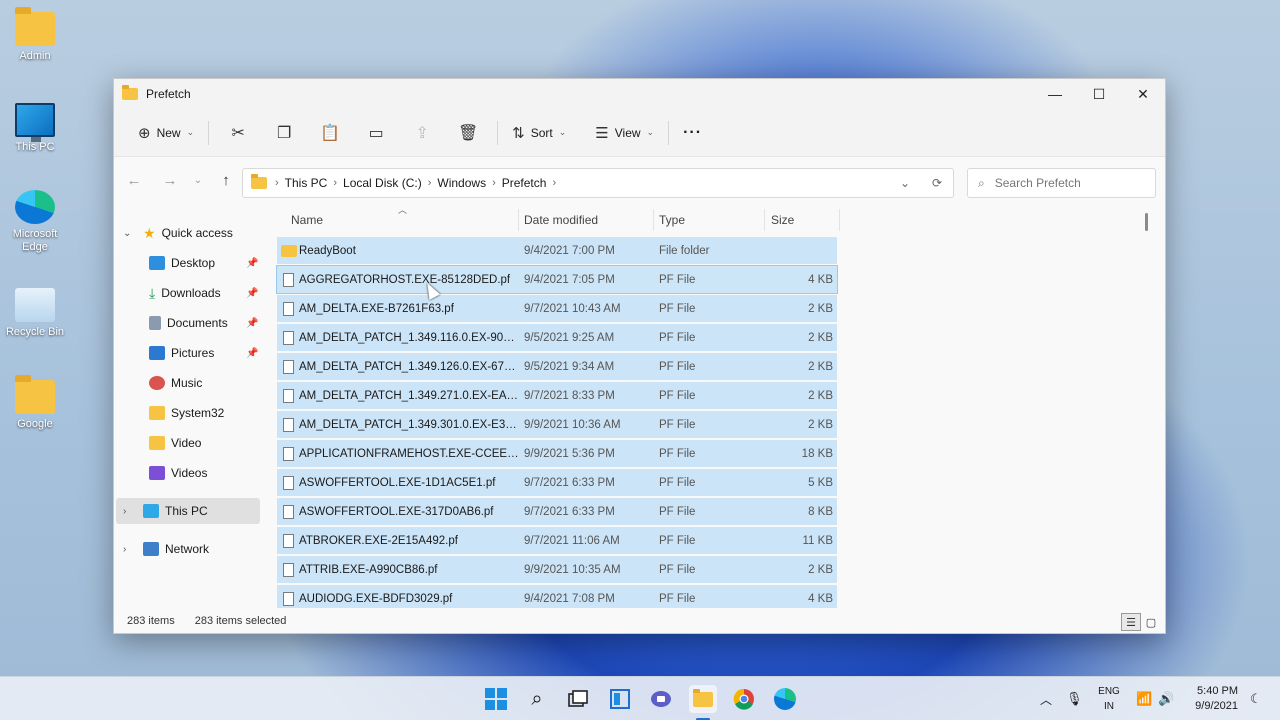  Describe the element at coordinates (368, 569) in the screenshot. I see `file-name: ATTRIB.EXE-A990CB86.pf` at that location.